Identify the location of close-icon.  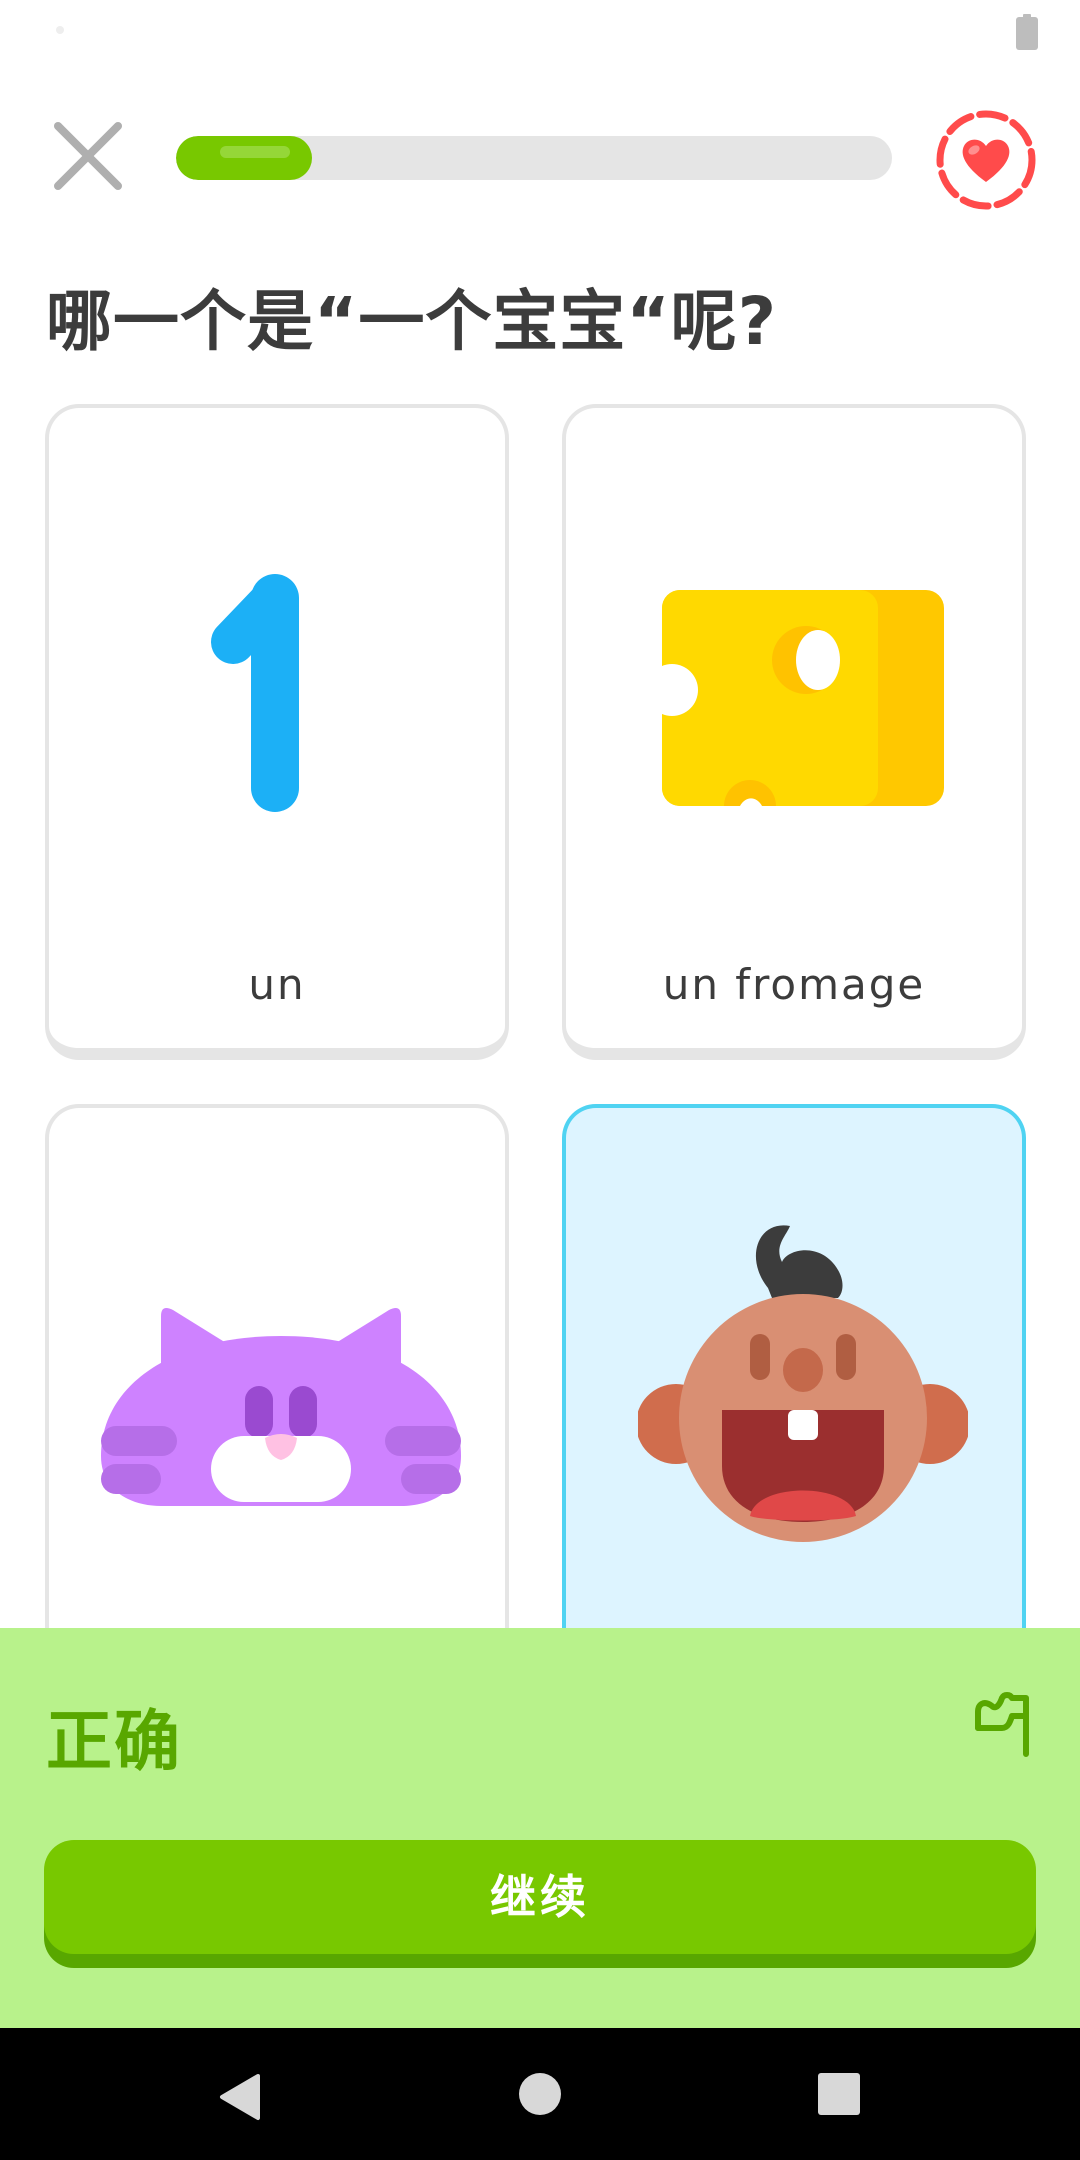
(88, 156).